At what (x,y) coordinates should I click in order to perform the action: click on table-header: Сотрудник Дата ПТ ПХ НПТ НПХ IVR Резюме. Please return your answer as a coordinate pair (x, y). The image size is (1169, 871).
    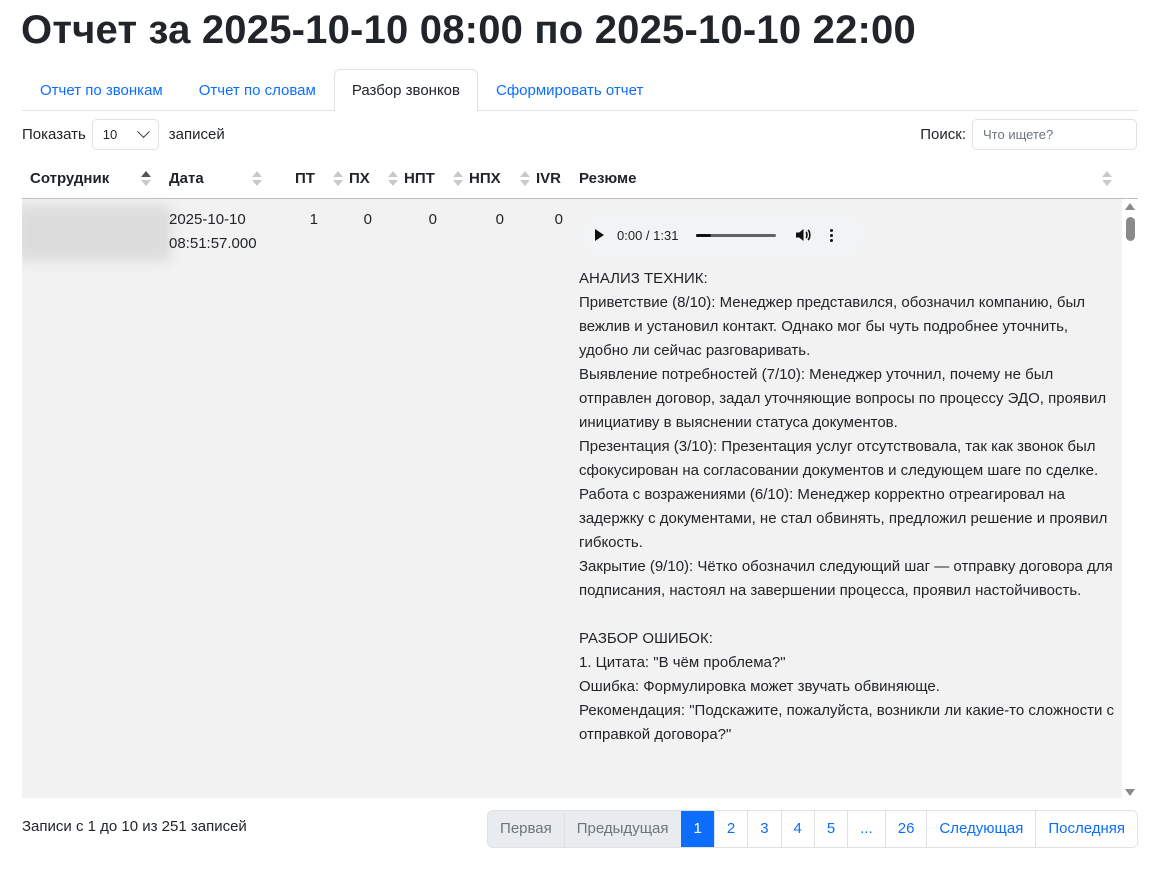
    Looking at the image, I should click on (580, 178).